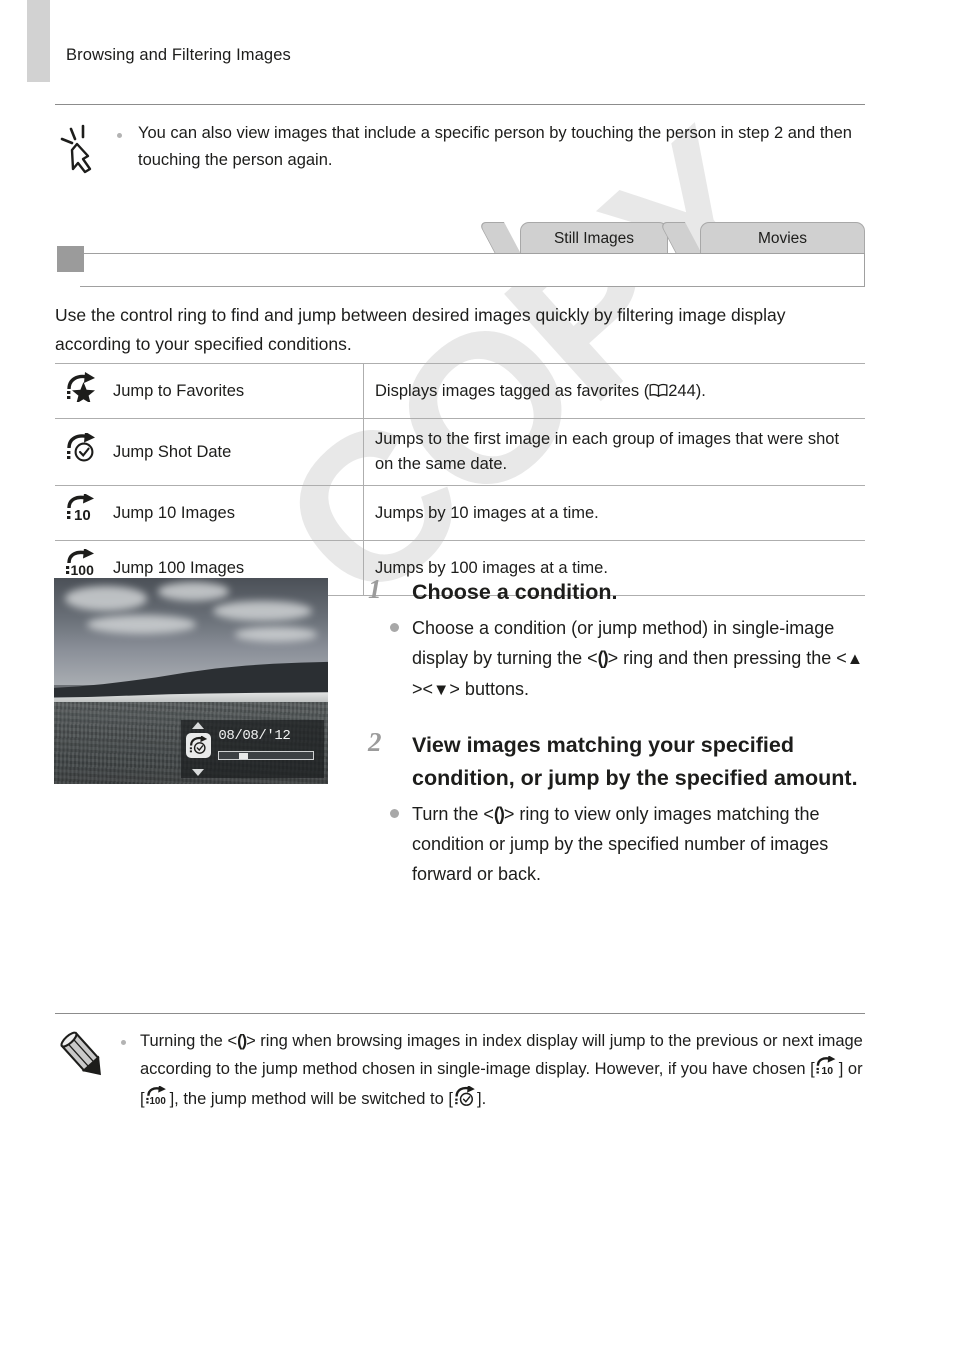 The height and width of the screenshot is (1345, 954). What do you see at coordinates (70, 259) in the screenshot?
I see `section-marker` at bounding box center [70, 259].